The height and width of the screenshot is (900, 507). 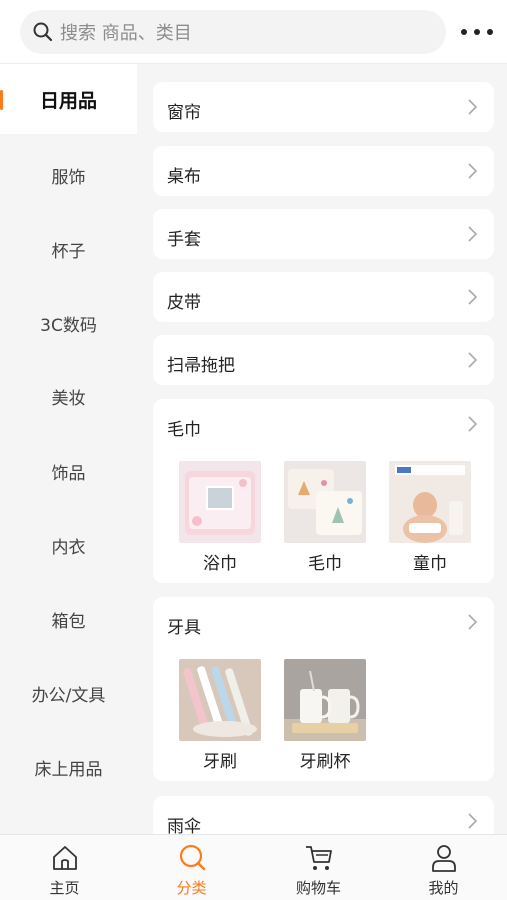 I want to click on sidebar-item-clothing: 服饰, so click(x=68, y=175).